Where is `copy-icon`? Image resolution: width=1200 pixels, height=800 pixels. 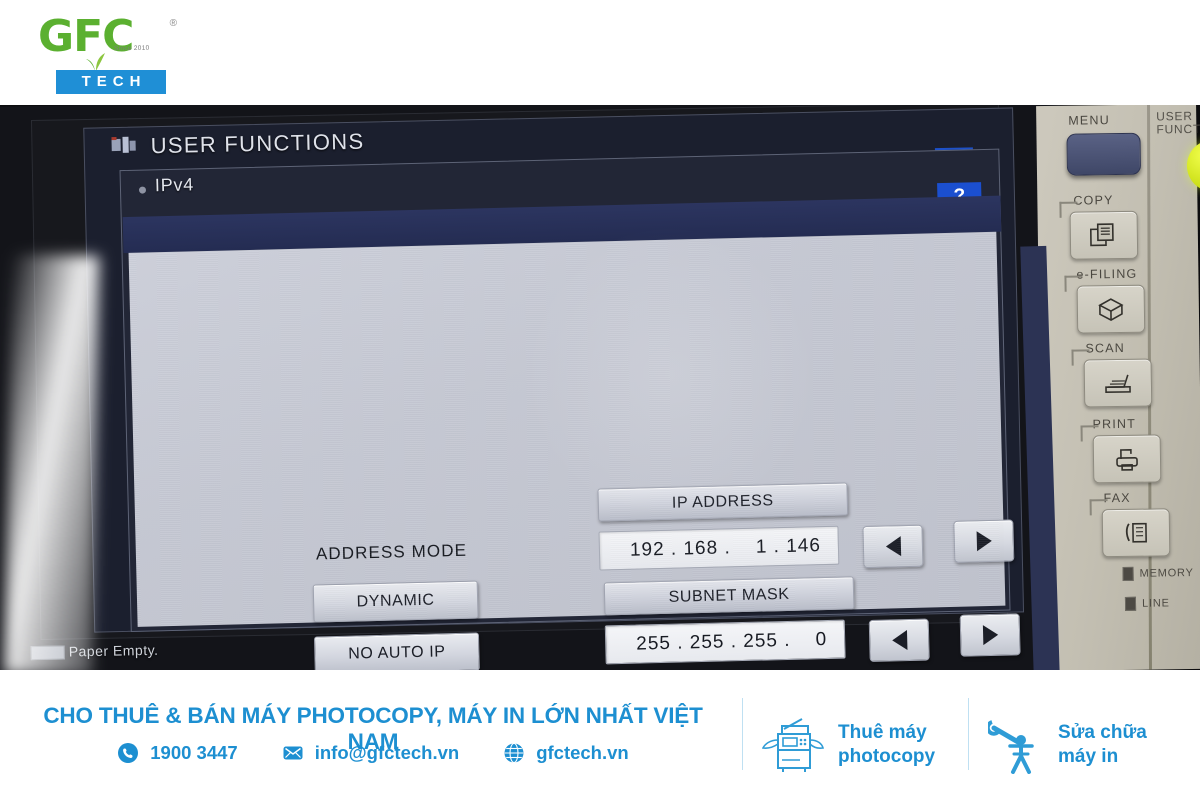 copy-icon is located at coordinates (1101, 235).